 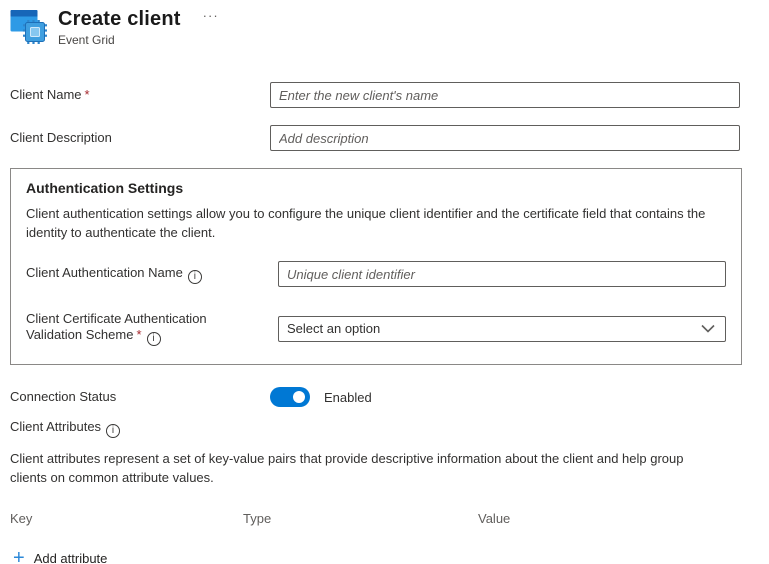 I want to click on client-authentication-name-label: Client Authentication Name i, so click(x=152, y=274).